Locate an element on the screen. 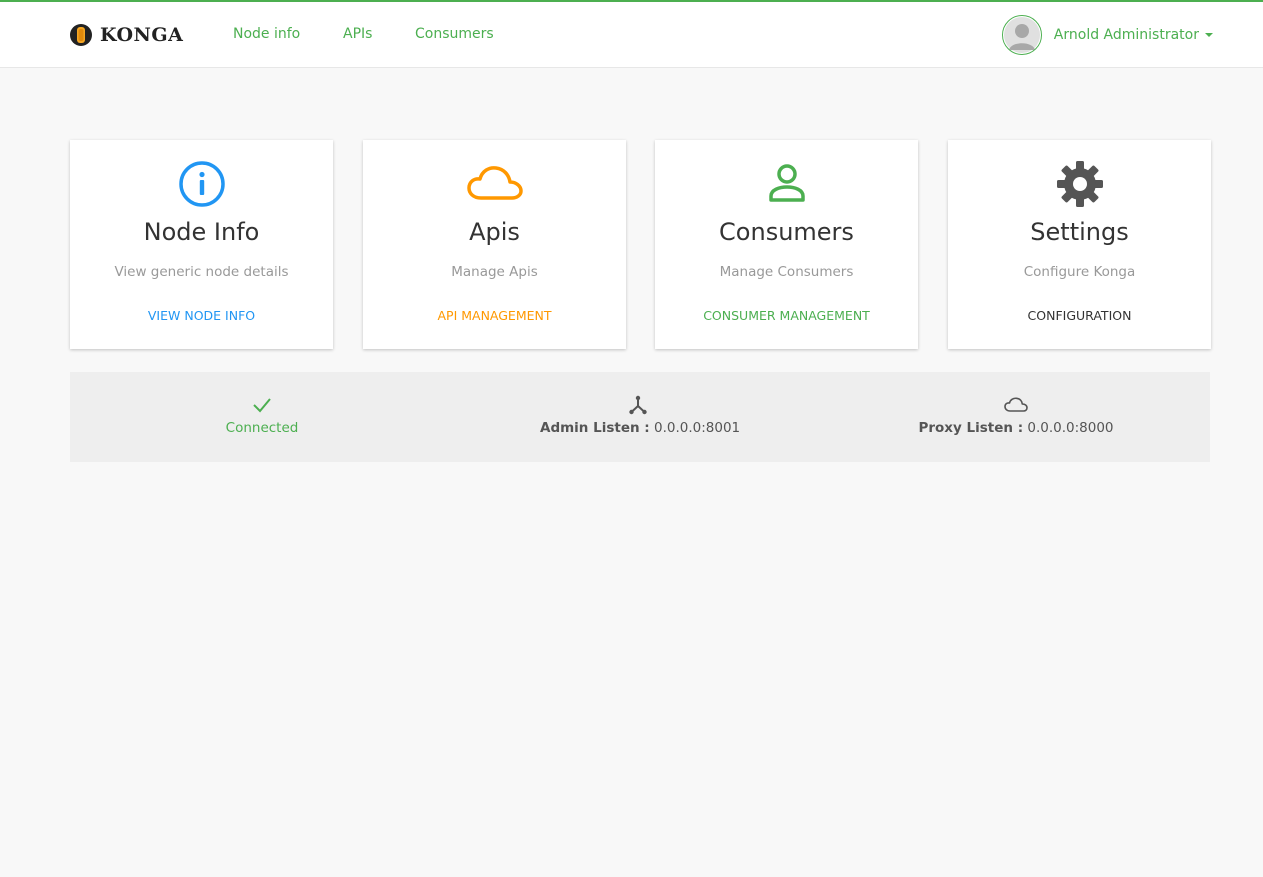  card-title: Consumers is located at coordinates (786, 232).